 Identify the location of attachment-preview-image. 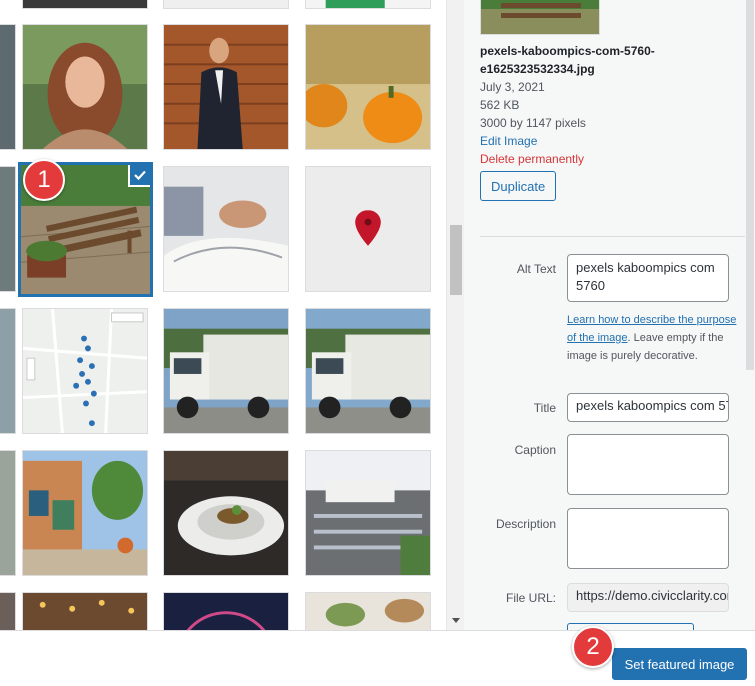
(540, 17).